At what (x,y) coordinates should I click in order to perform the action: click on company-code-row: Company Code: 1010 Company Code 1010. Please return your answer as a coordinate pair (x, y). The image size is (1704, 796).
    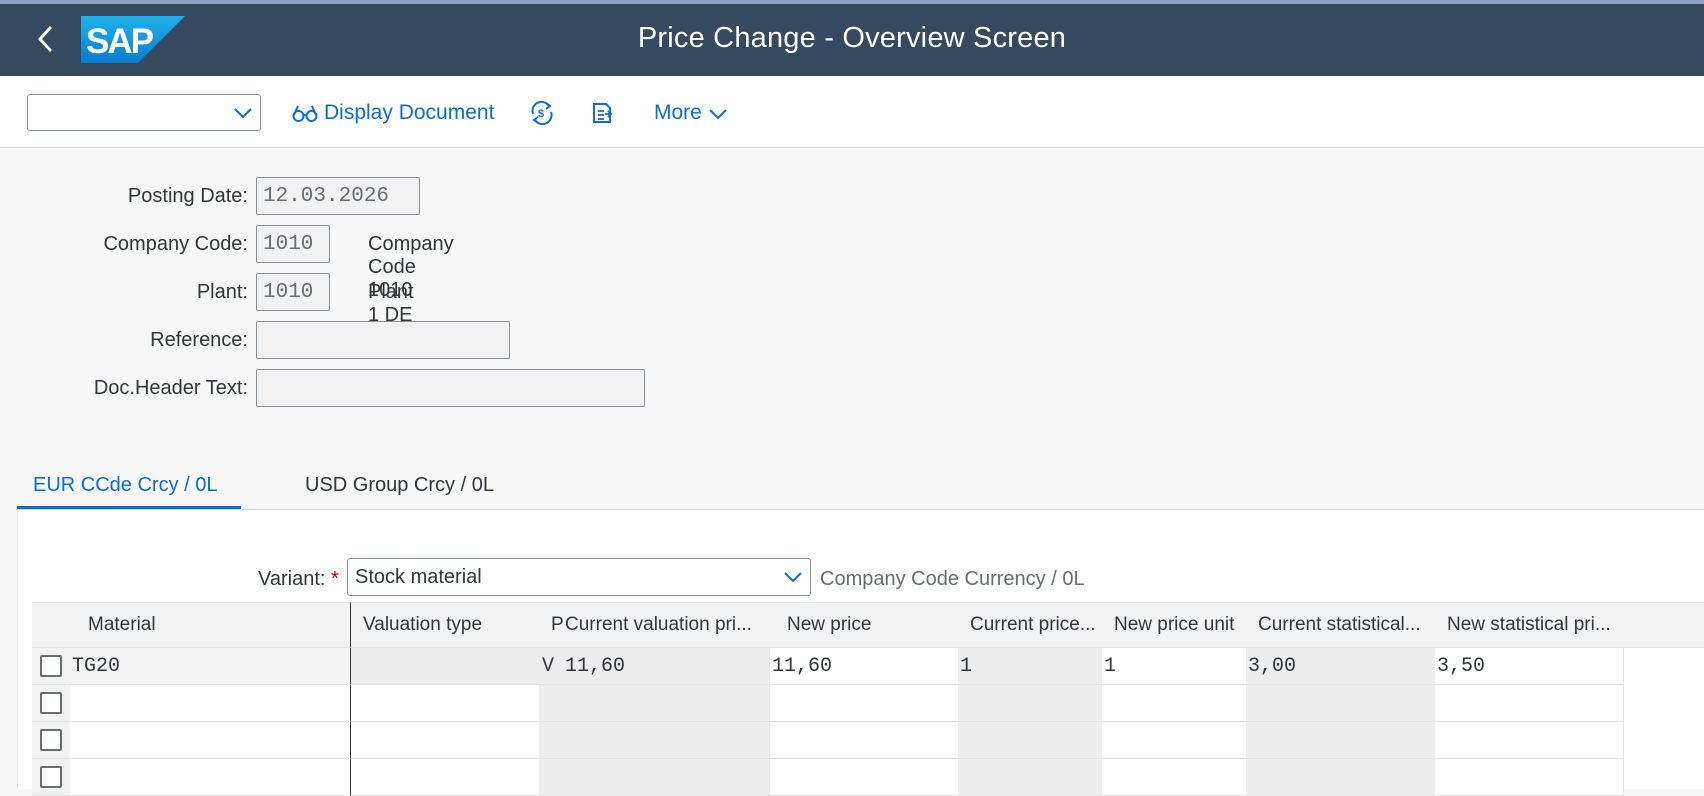
    Looking at the image, I should click on (227, 263).